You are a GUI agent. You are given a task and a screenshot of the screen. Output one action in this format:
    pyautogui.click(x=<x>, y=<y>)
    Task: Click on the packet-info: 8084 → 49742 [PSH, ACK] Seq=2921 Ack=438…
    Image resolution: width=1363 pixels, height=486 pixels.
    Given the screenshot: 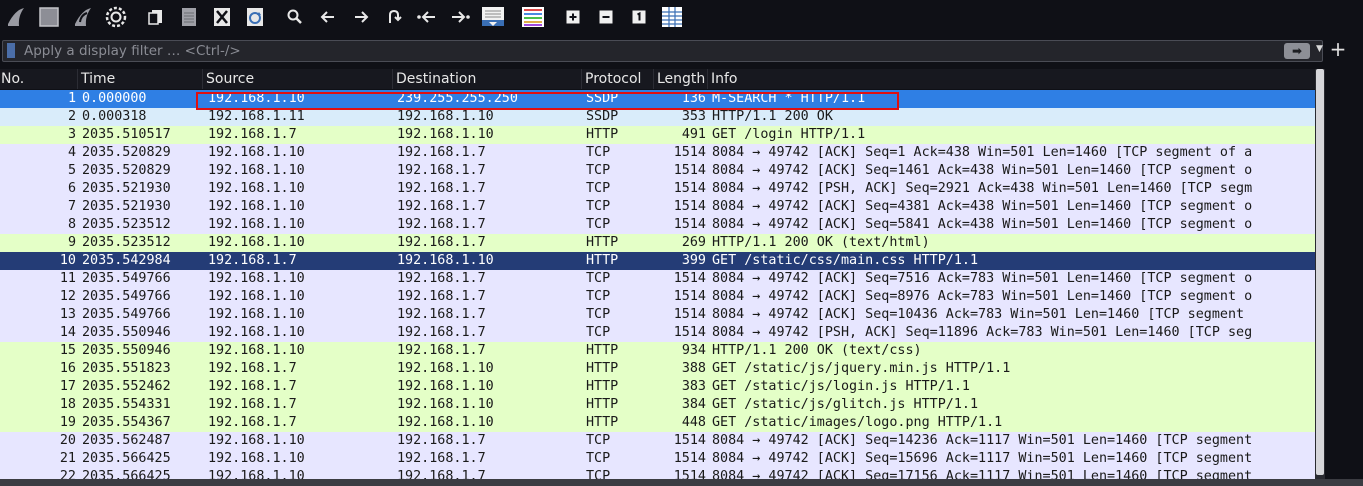 What is the action you would take?
    pyautogui.click(x=982, y=188)
    